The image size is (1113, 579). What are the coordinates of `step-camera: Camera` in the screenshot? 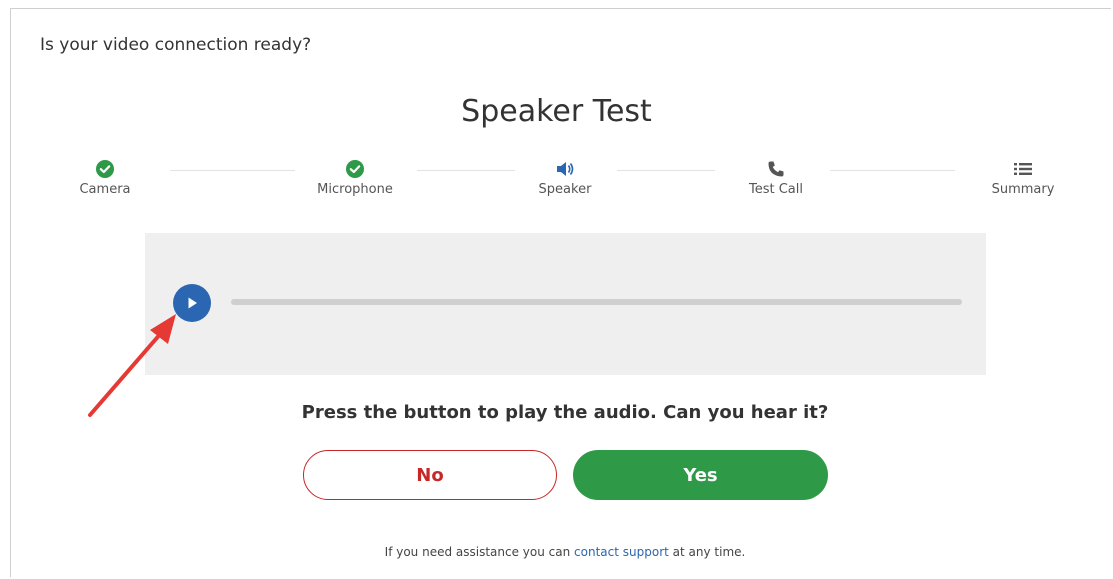 It's located at (105, 177).